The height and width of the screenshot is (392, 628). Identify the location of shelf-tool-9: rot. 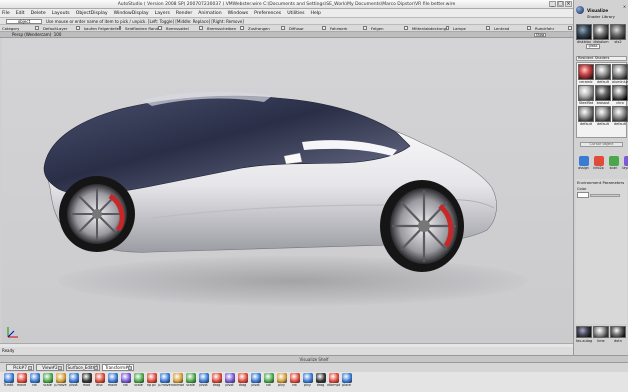
(125, 381).